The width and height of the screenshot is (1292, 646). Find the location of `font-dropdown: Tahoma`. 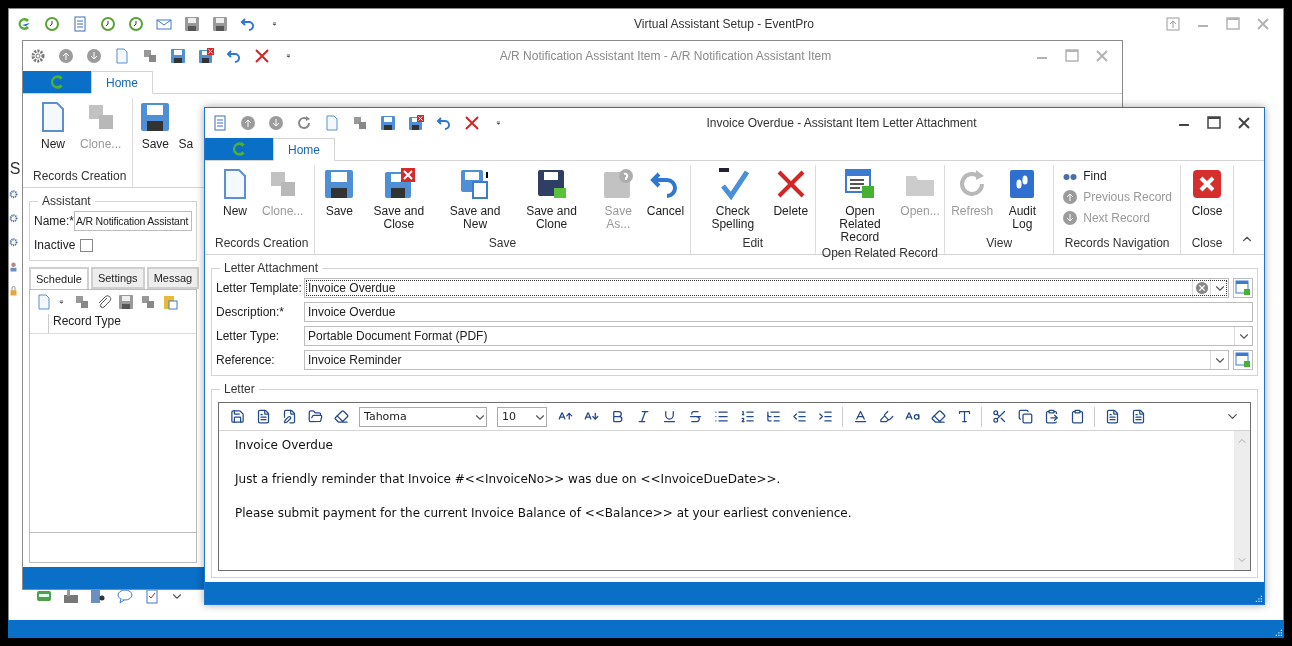

font-dropdown: Tahoma is located at coordinates (423, 416).